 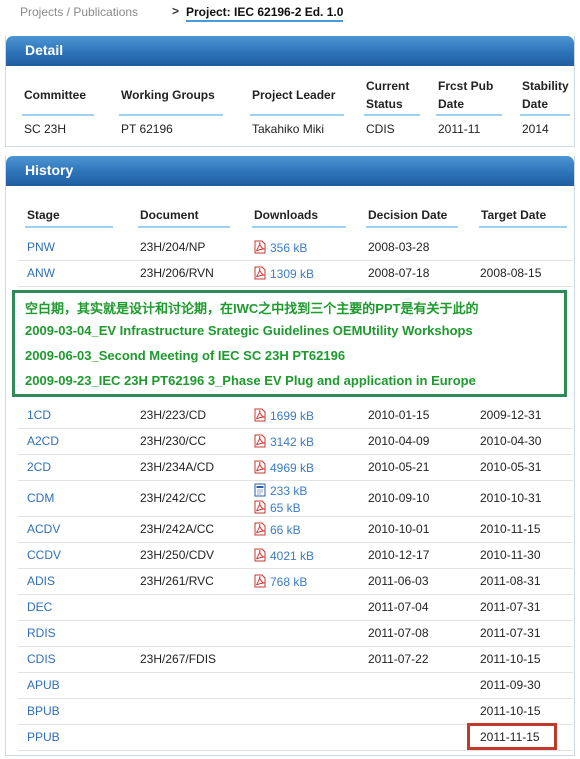 What do you see at coordinates (260, 490) in the screenshot?
I see `doc-icon` at bounding box center [260, 490].